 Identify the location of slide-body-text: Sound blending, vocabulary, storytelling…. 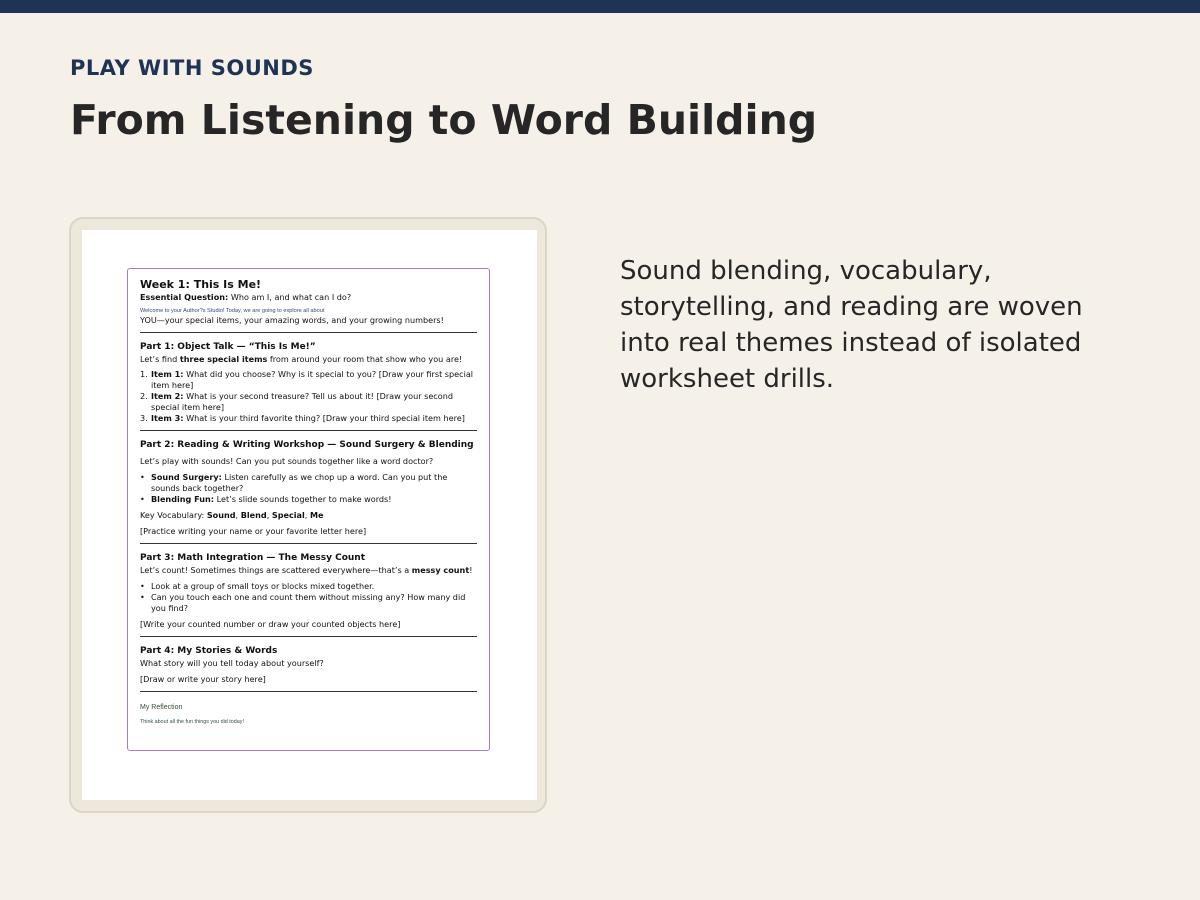
(851, 325).